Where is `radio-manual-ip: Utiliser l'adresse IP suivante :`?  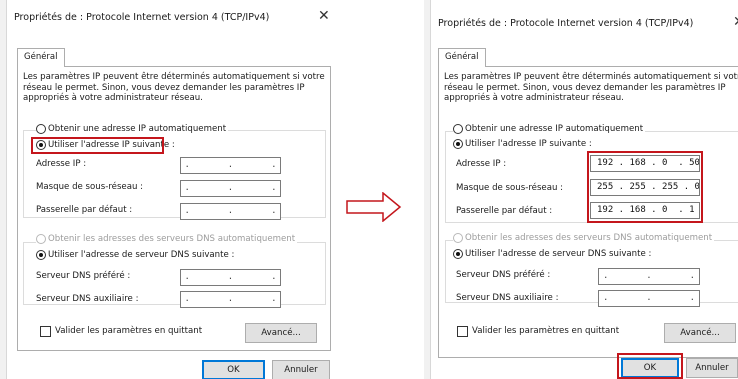
radio-manual-ip: Utiliser l'adresse IP suivante : is located at coordinates (522, 144).